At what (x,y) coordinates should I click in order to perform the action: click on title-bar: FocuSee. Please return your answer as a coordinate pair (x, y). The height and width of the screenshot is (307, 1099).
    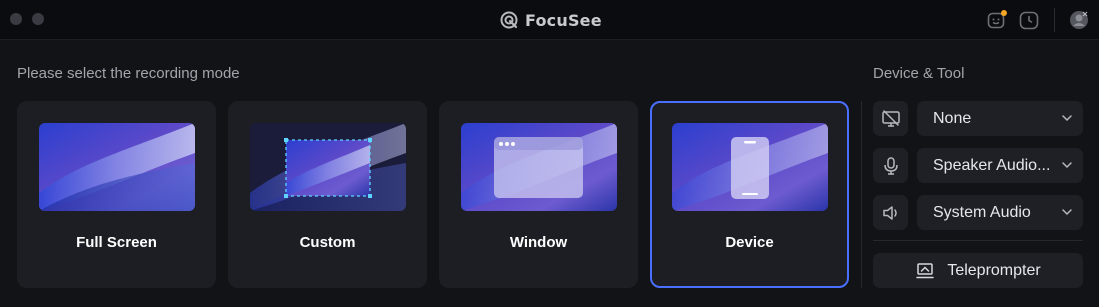
    Looking at the image, I should click on (549, 20).